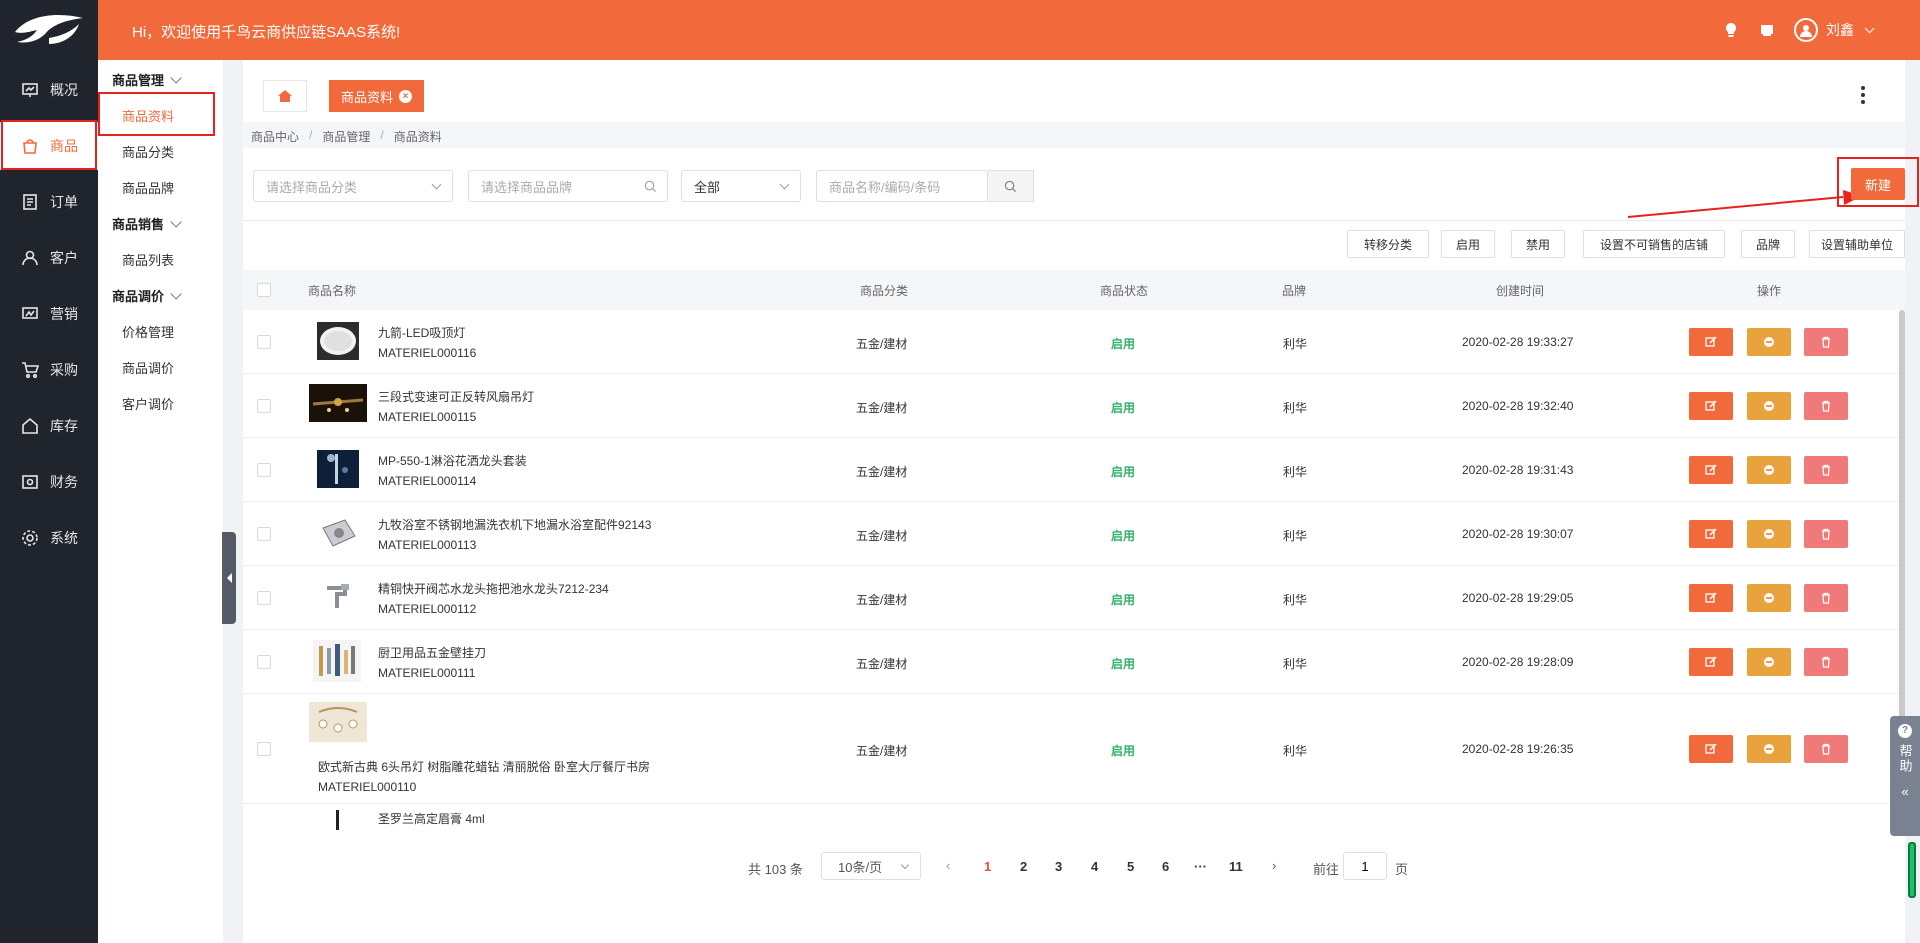 The height and width of the screenshot is (943, 1920). What do you see at coordinates (1011, 186) in the screenshot?
I see `search-button` at bounding box center [1011, 186].